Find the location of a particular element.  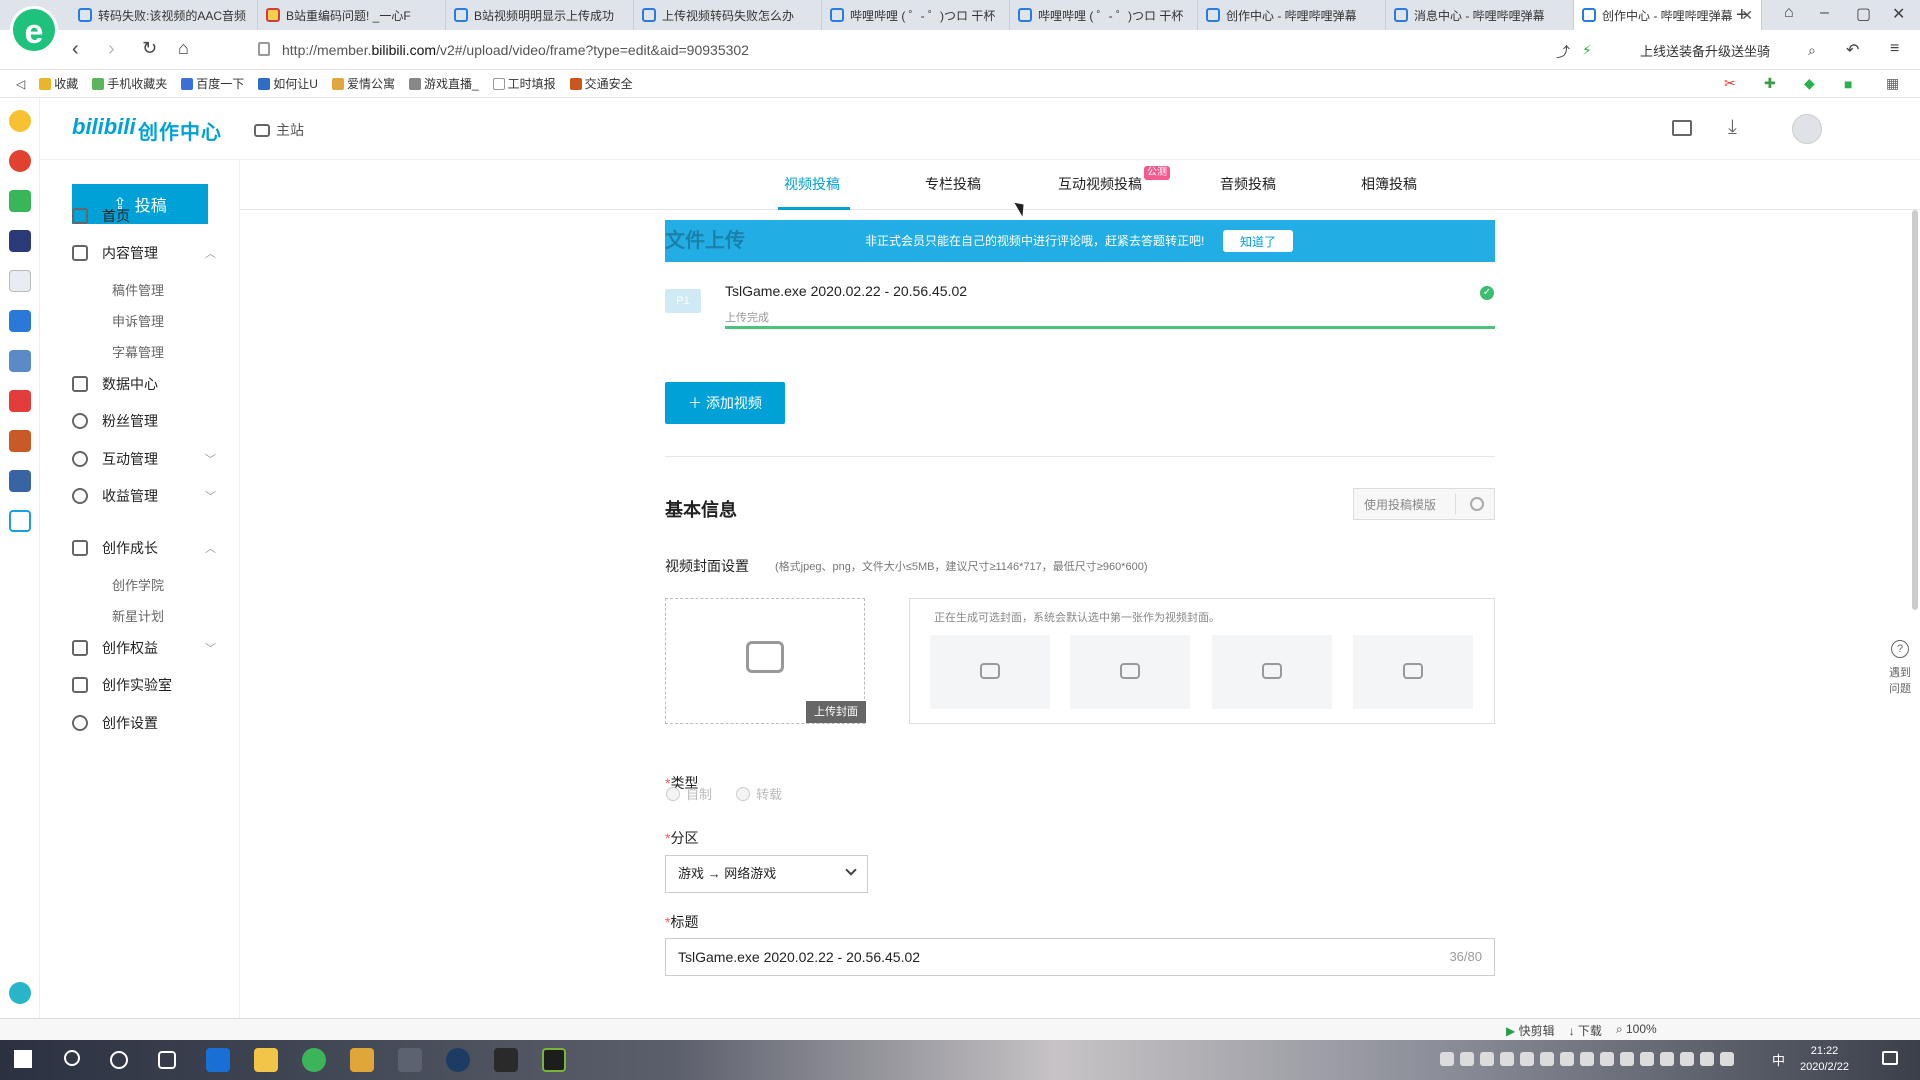

ie-browser-icon is located at coordinates (218, 1060).